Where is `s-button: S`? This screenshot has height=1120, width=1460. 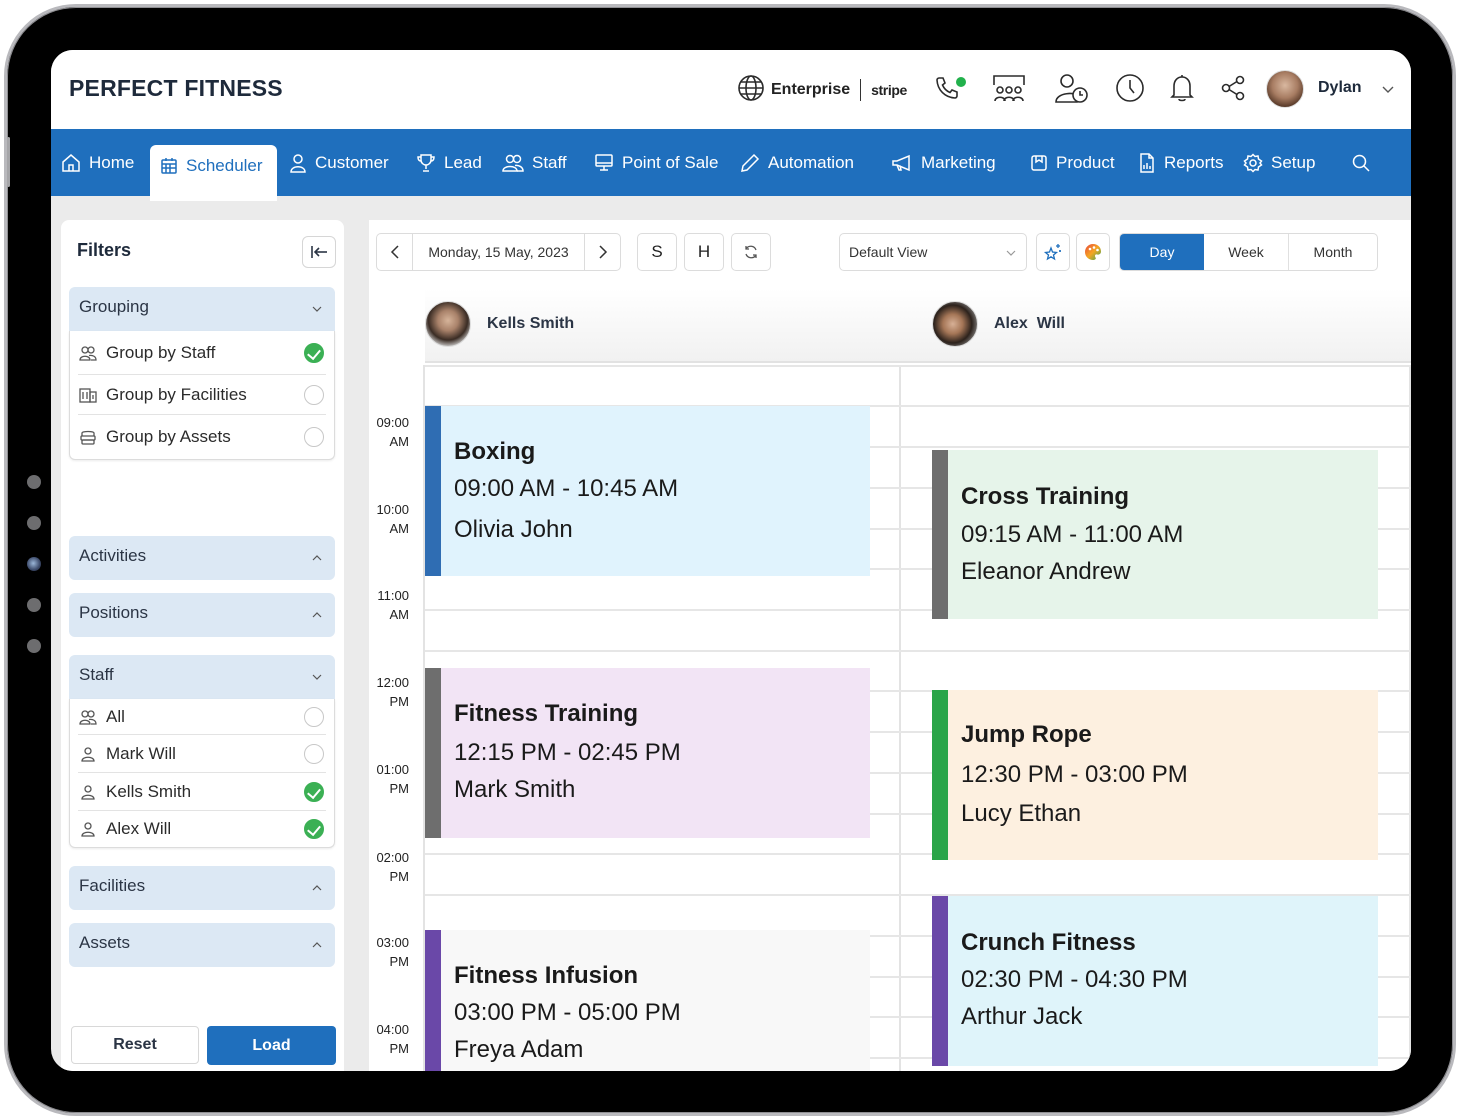
s-button: S is located at coordinates (657, 252).